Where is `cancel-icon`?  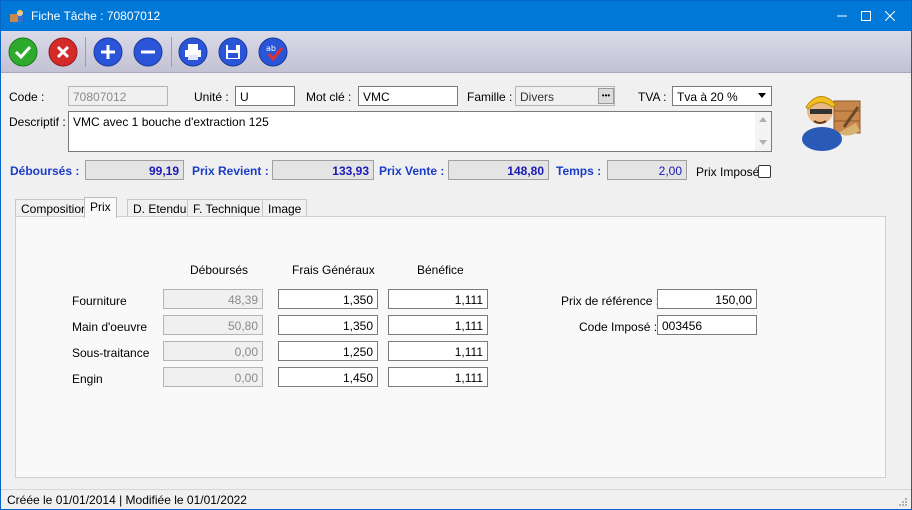
cancel-icon is located at coordinates (63, 52).